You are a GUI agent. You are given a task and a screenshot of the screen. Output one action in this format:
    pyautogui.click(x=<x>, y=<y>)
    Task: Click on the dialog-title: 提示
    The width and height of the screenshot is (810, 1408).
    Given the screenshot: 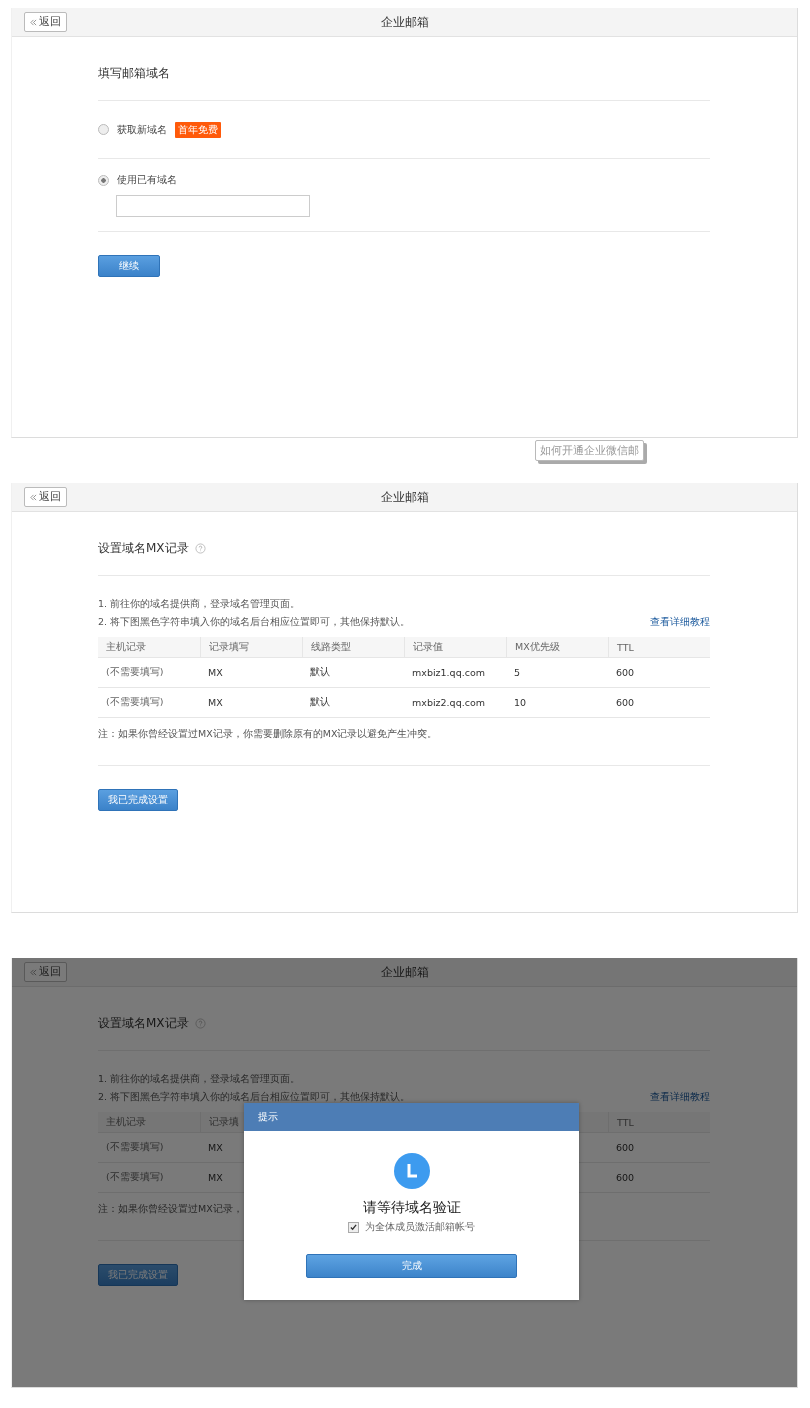 What is the action you would take?
    pyautogui.click(x=411, y=1117)
    